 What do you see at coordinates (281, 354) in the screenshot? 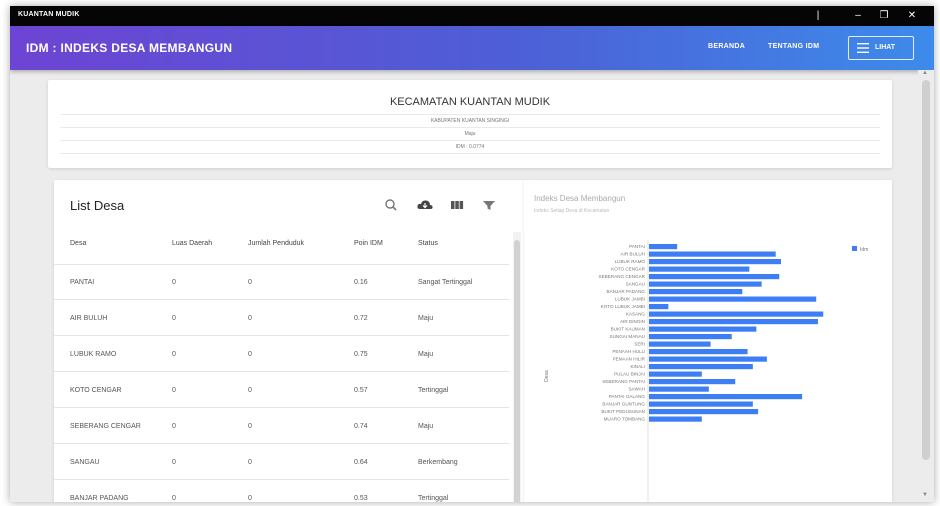
I see `table-row: LUBUK RAMO 0 0 0.75 Maju` at bounding box center [281, 354].